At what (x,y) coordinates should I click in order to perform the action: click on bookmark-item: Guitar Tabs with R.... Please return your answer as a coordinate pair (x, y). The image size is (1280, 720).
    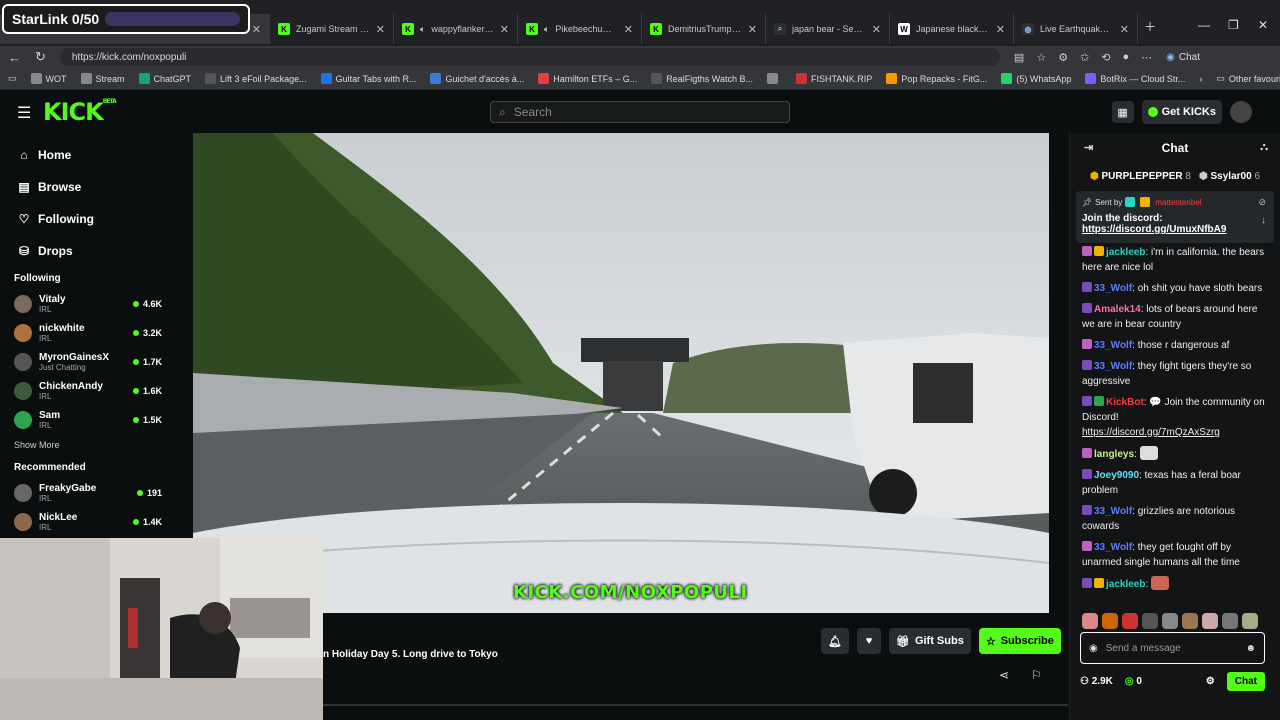
    Looking at the image, I should click on (368, 78).